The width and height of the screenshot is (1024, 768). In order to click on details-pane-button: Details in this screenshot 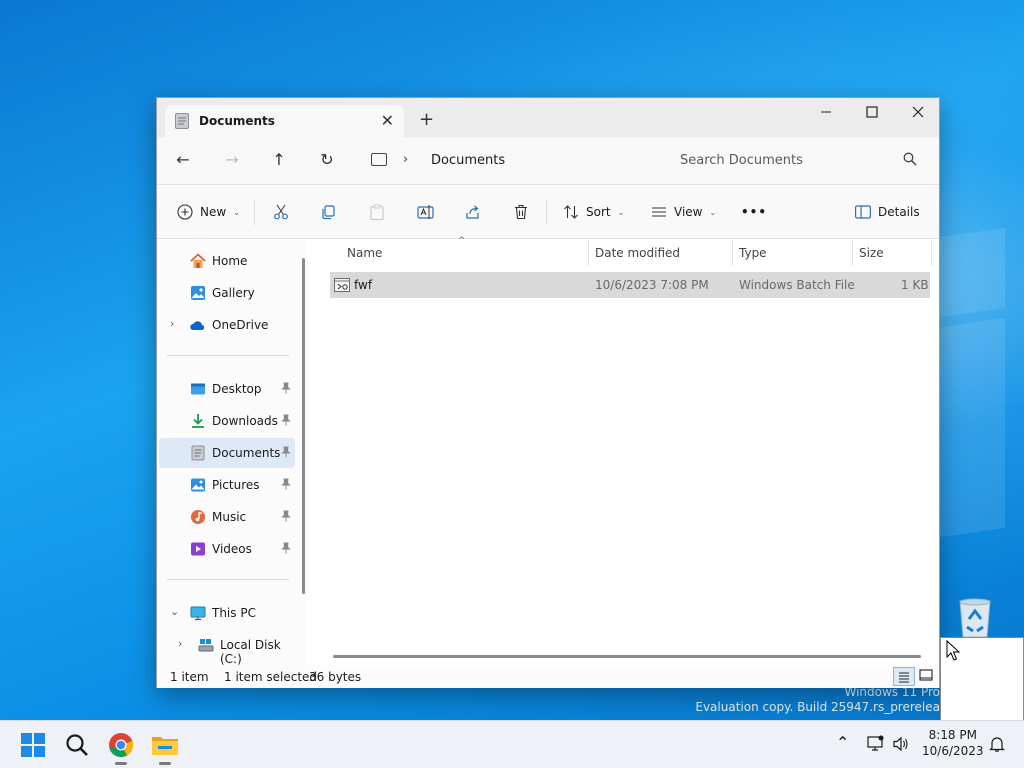, I will do `click(887, 212)`.